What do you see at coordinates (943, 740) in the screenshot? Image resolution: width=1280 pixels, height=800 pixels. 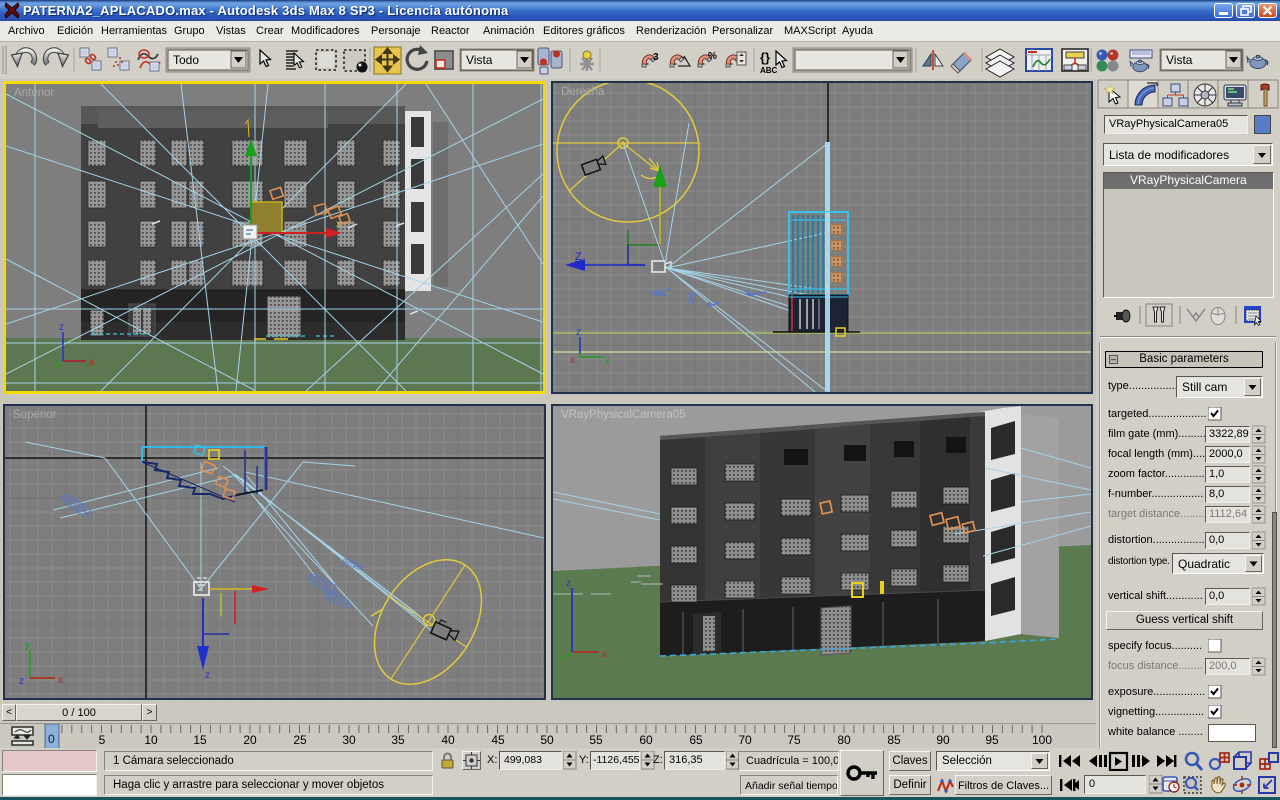 I see `svg-text: 90` at bounding box center [943, 740].